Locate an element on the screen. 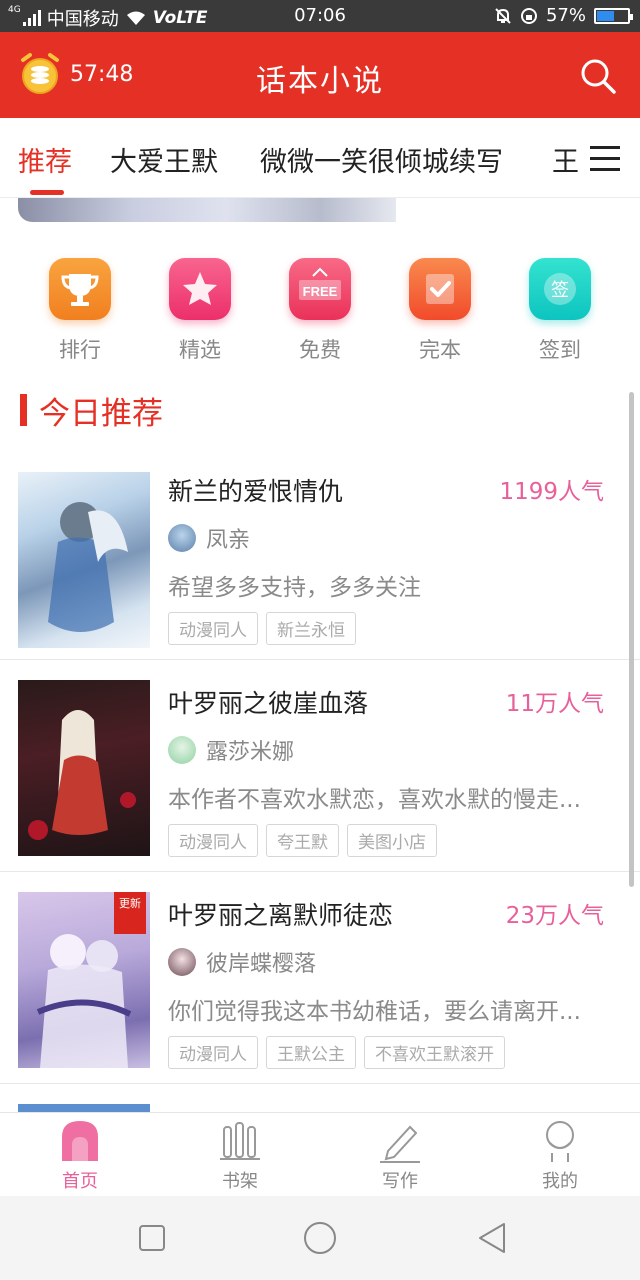  sign-in-icon: 签 is located at coordinates (560, 289).